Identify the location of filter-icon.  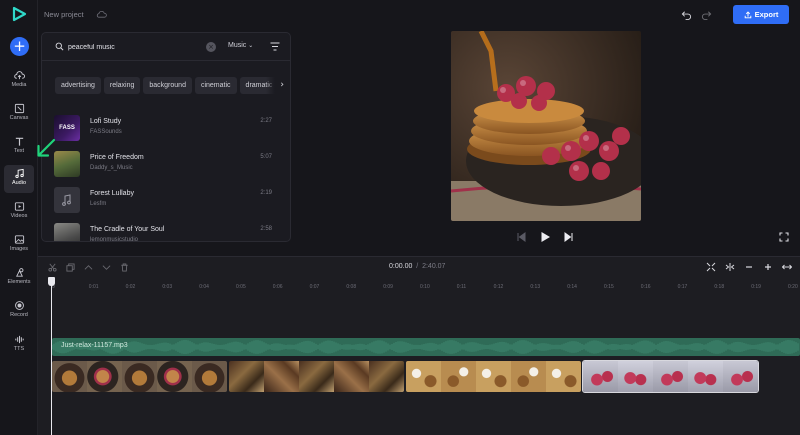
(275, 46).